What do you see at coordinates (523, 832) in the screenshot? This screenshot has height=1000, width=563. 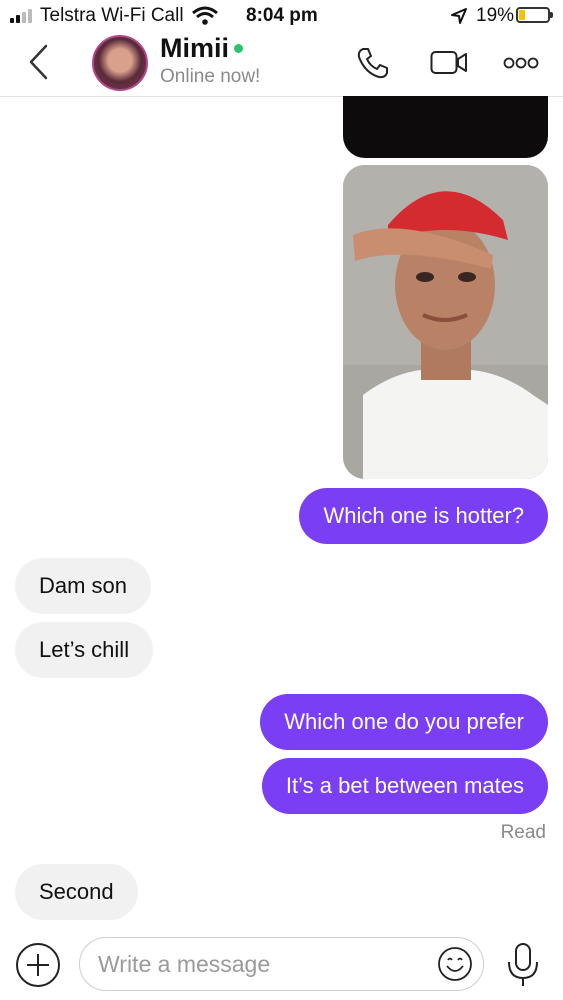 I see `read-receipt: Read` at bounding box center [523, 832].